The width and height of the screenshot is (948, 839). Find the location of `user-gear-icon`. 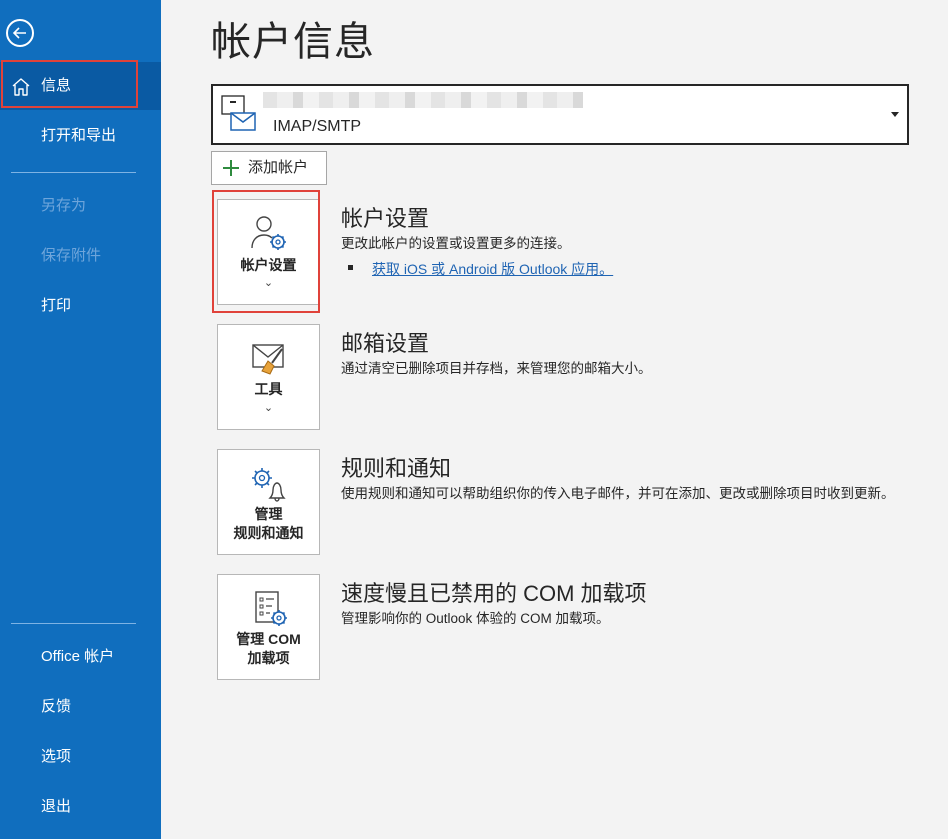

user-gear-icon is located at coordinates (268, 233).